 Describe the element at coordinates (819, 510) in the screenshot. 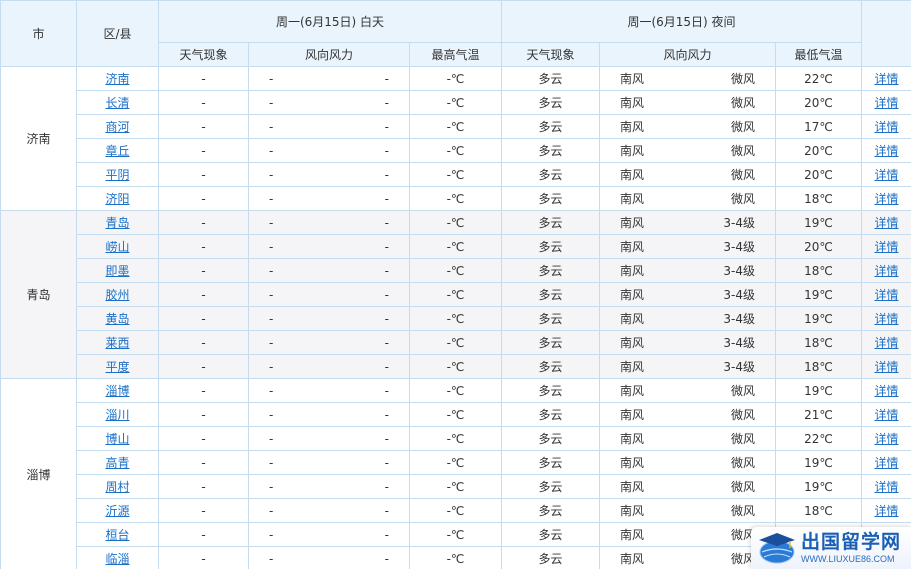

I see `low-temp-cell: 18℃` at that location.